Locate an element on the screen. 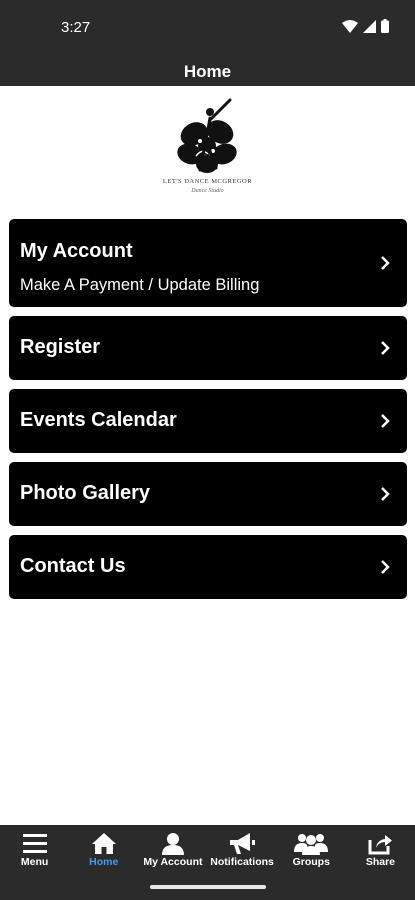 The width and height of the screenshot is (415, 900). menu-item-photo-gallery: Photo Gallery is located at coordinates (208, 494).